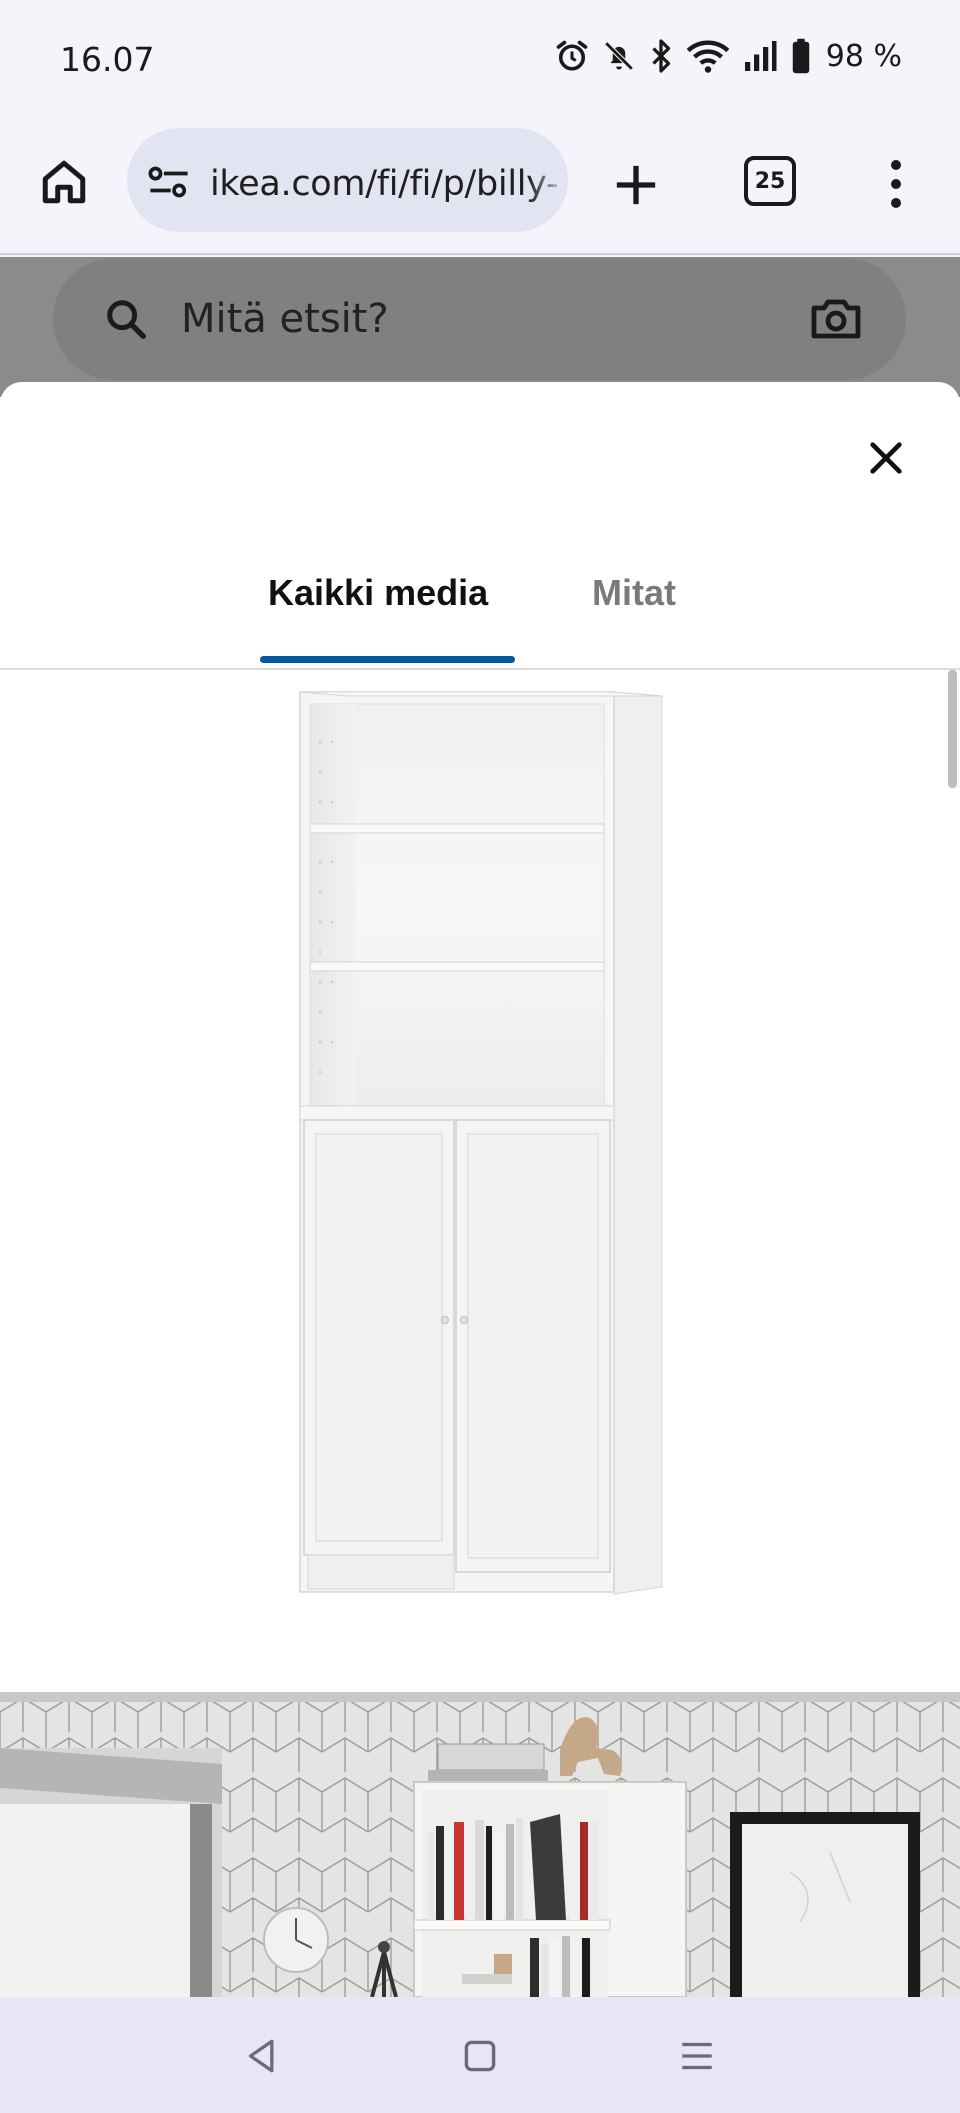 This screenshot has width=960, height=2113. I want to click on search-placeholder: Mitä etsit?, so click(285, 319).